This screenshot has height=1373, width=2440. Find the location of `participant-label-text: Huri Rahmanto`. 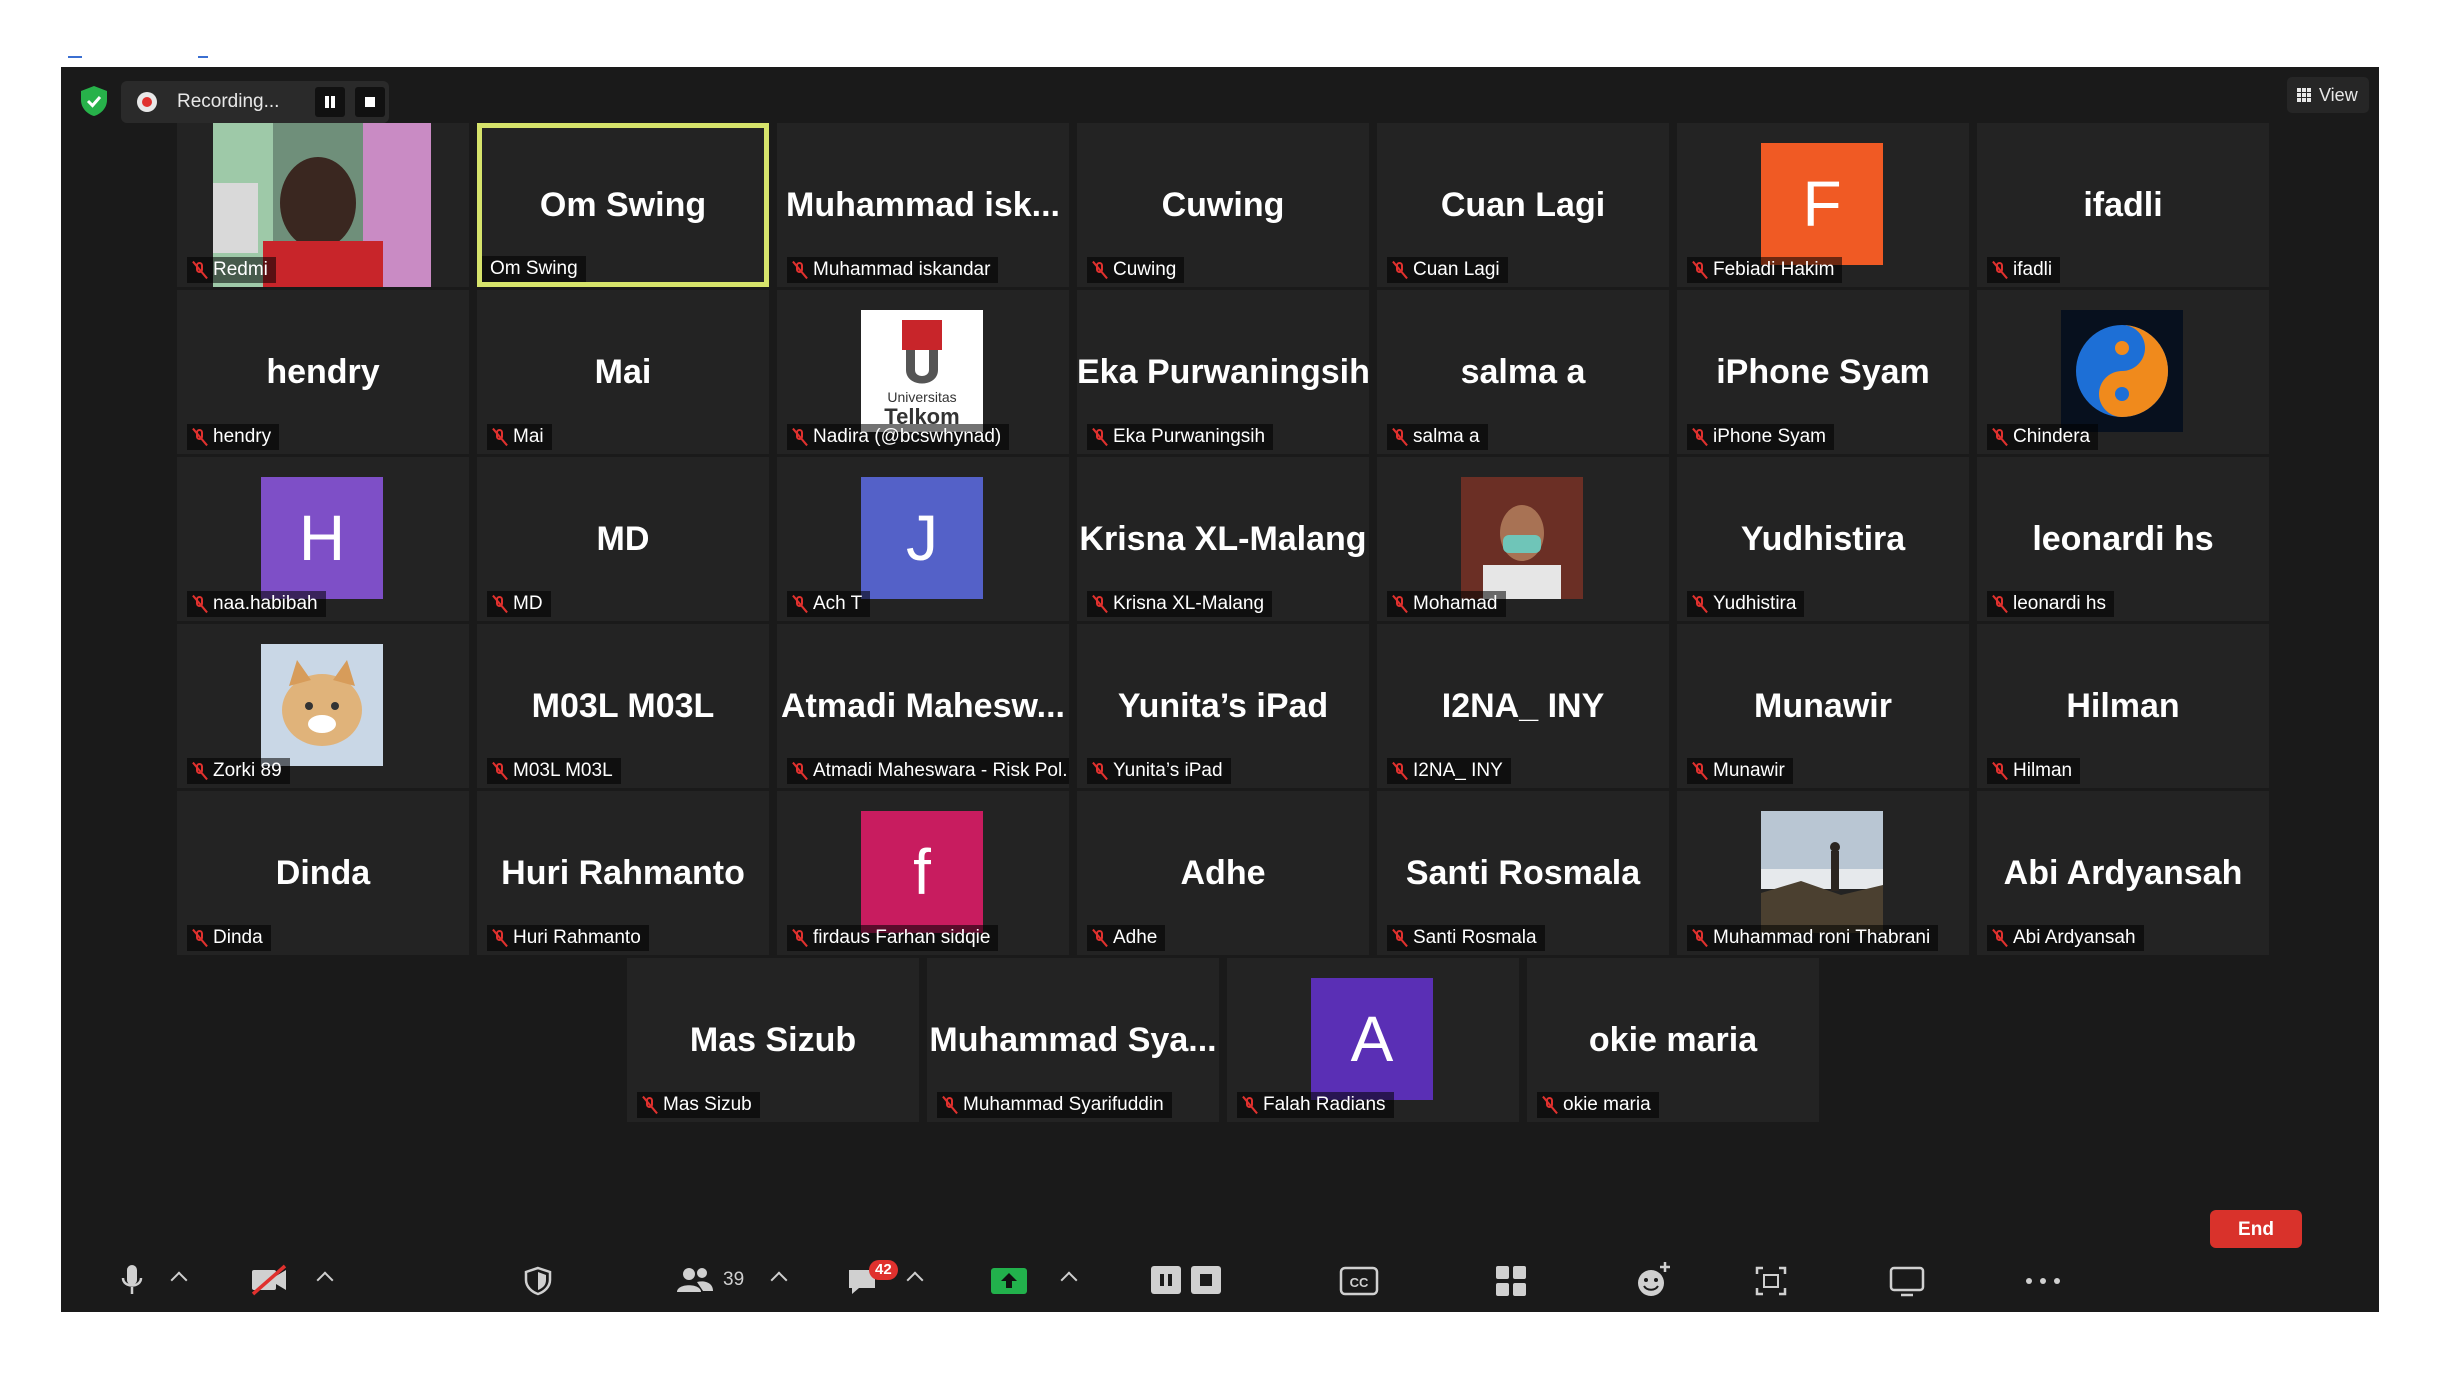

participant-label-text: Huri Rahmanto is located at coordinates (577, 937).